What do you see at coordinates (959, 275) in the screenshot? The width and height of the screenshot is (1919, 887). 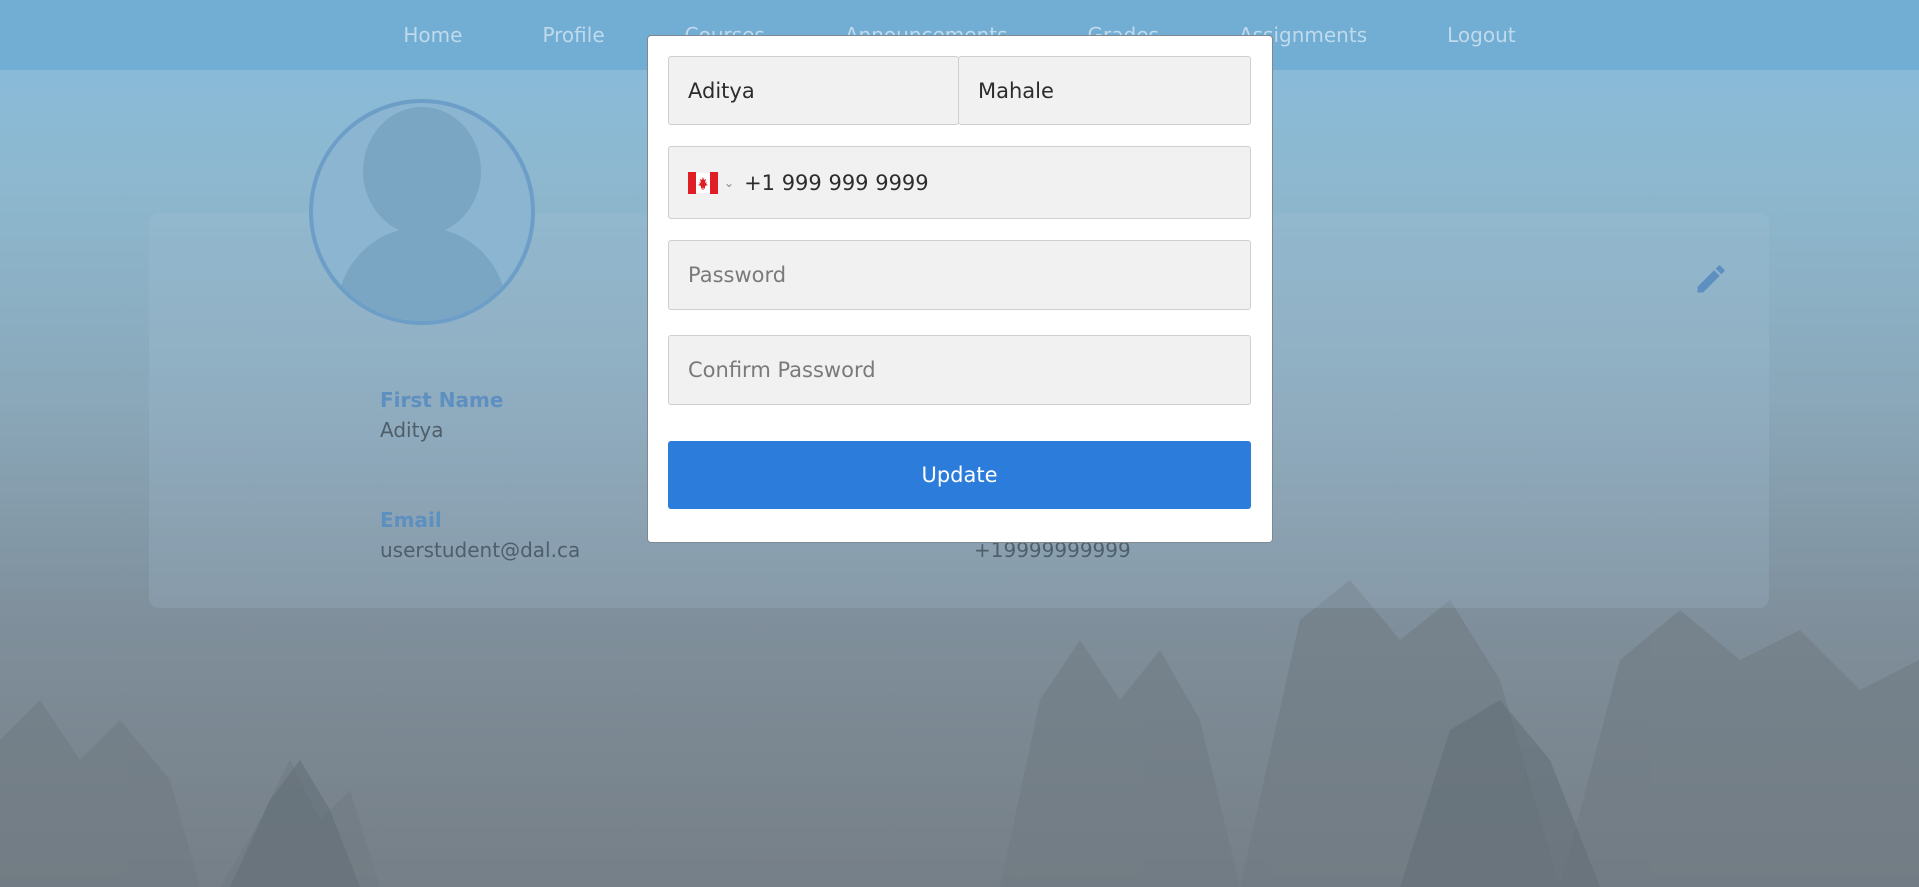 I see `password-input: Password` at bounding box center [959, 275].